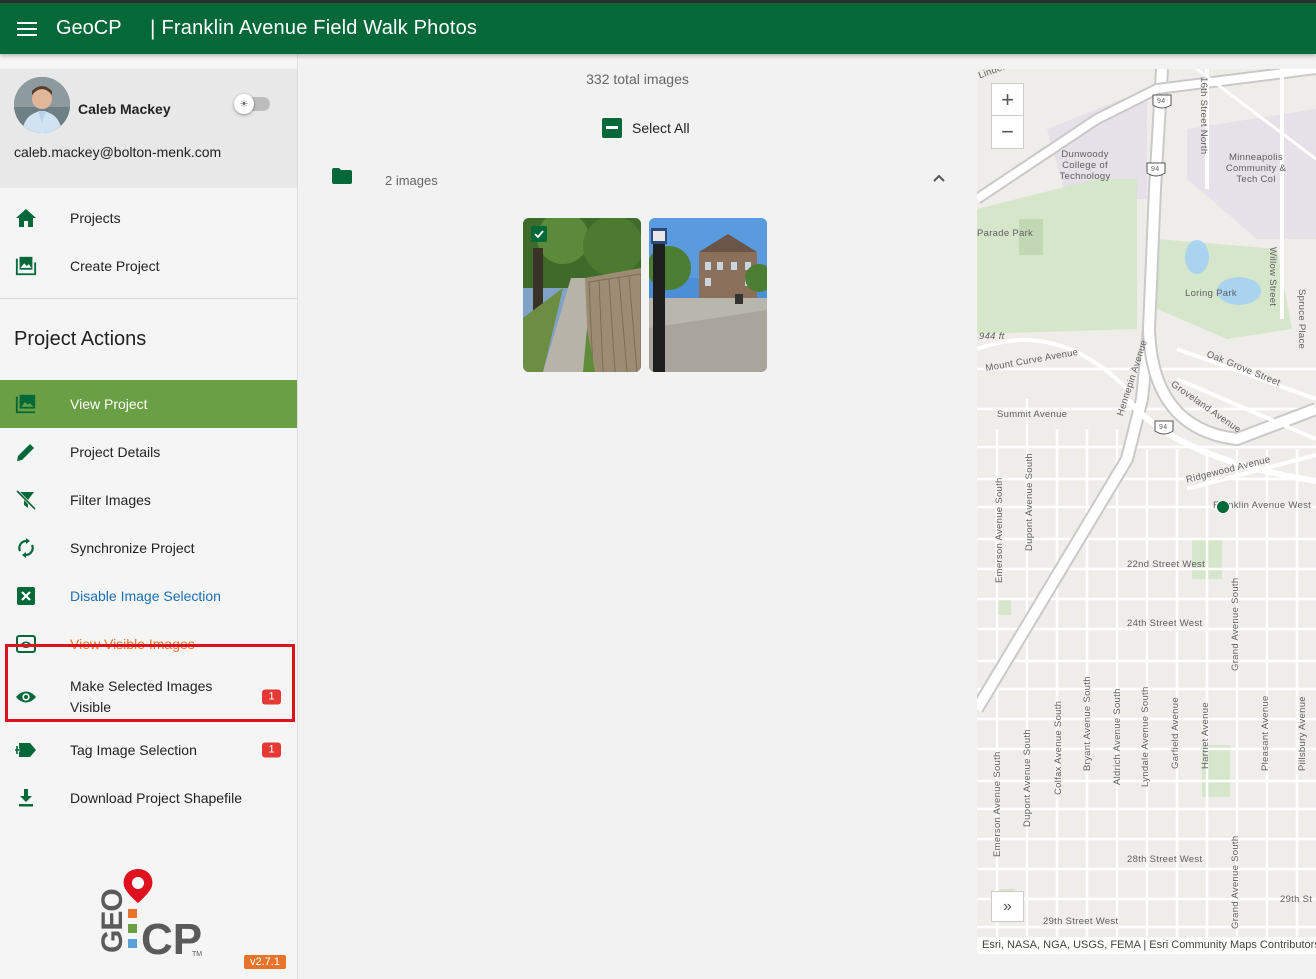 Image resolution: width=1316 pixels, height=979 pixels. Describe the element at coordinates (148, 218) in the screenshot. I see `nav-projects: Projects` at that location.